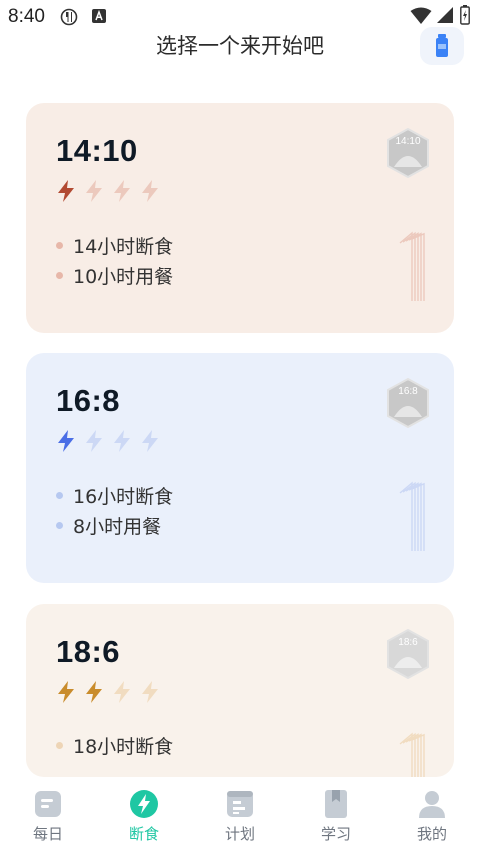 This screenshot has height=853, width=480. Describe the element at coordinates (408, 141) in the screenshot. I see `plan-badge-label: 14:10` at that location.